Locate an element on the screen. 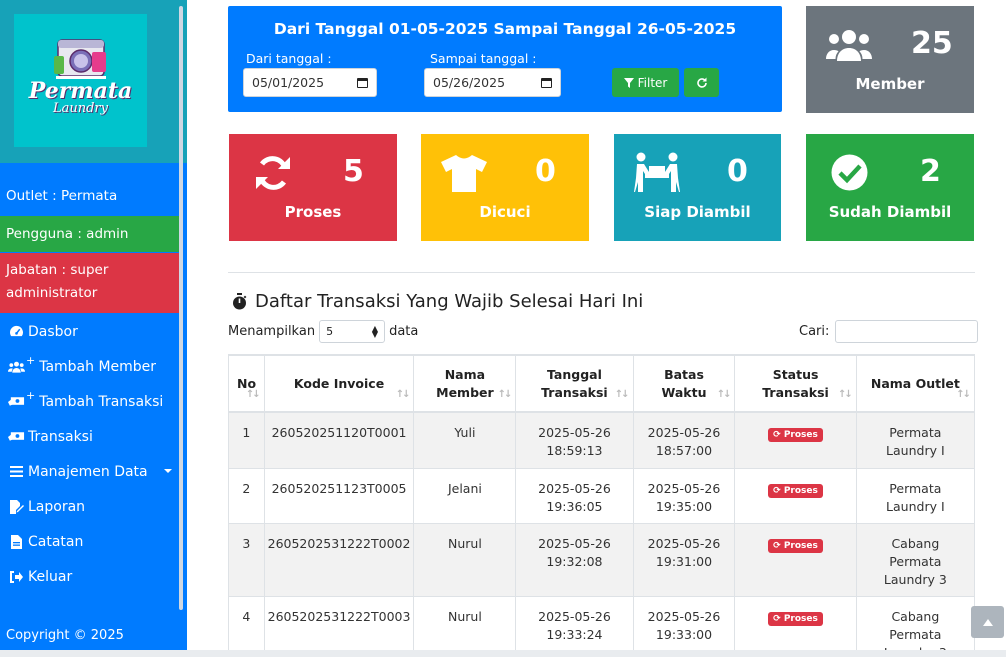 The width and height of the screenshot is (1006, 657). cell-no: 2 is located at coordinates (246, 495).